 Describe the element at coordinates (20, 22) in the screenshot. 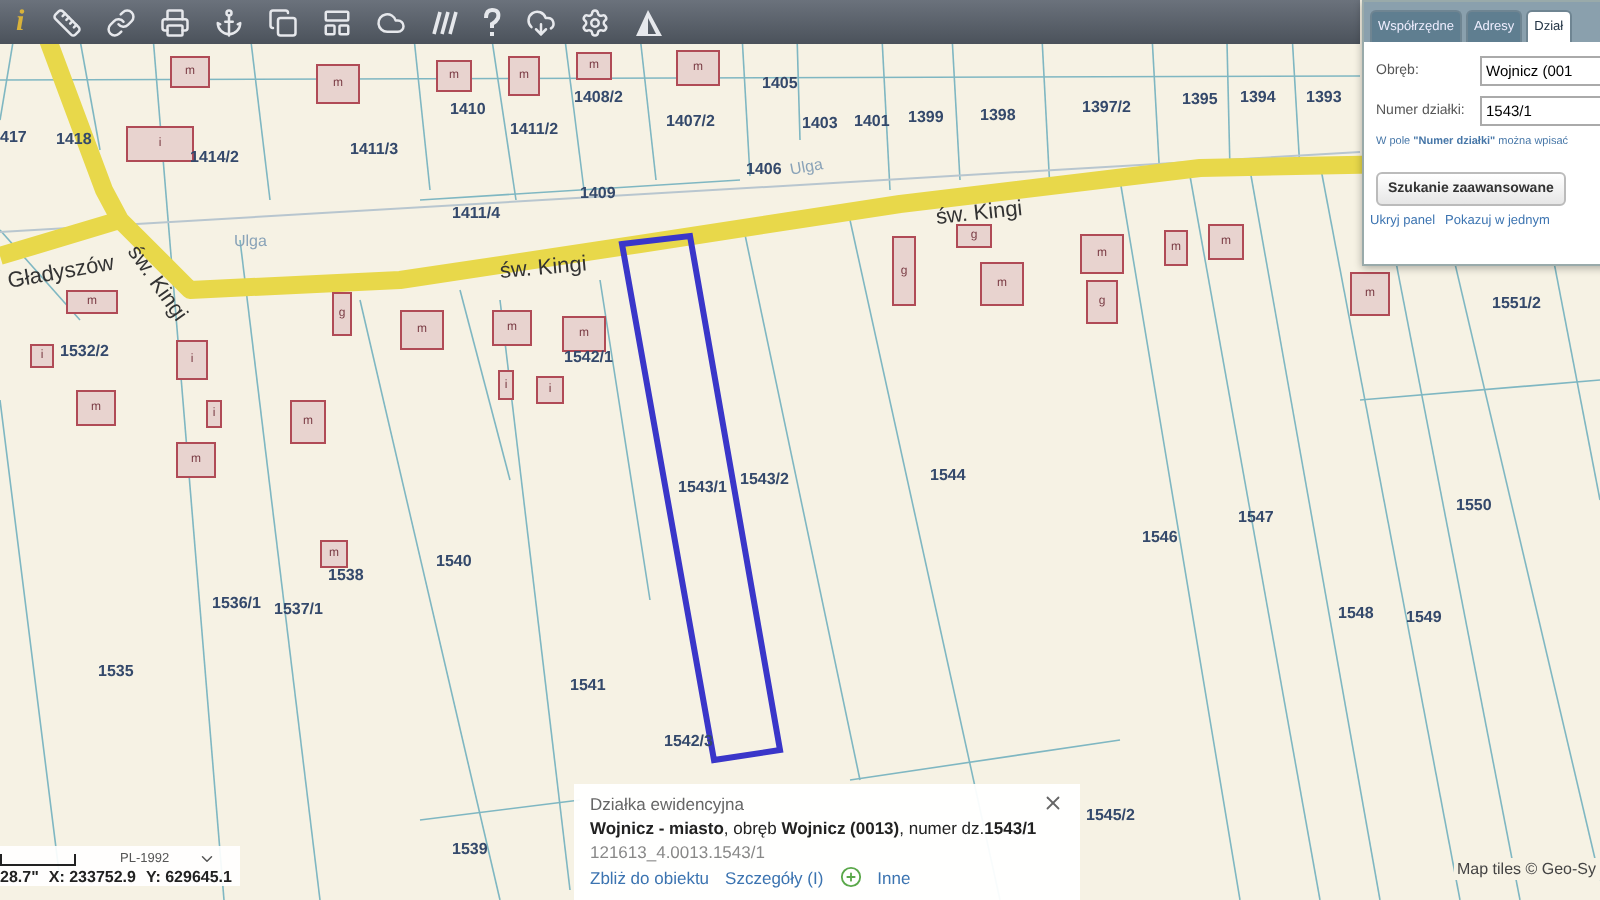

I see `info-button: i` at that location.